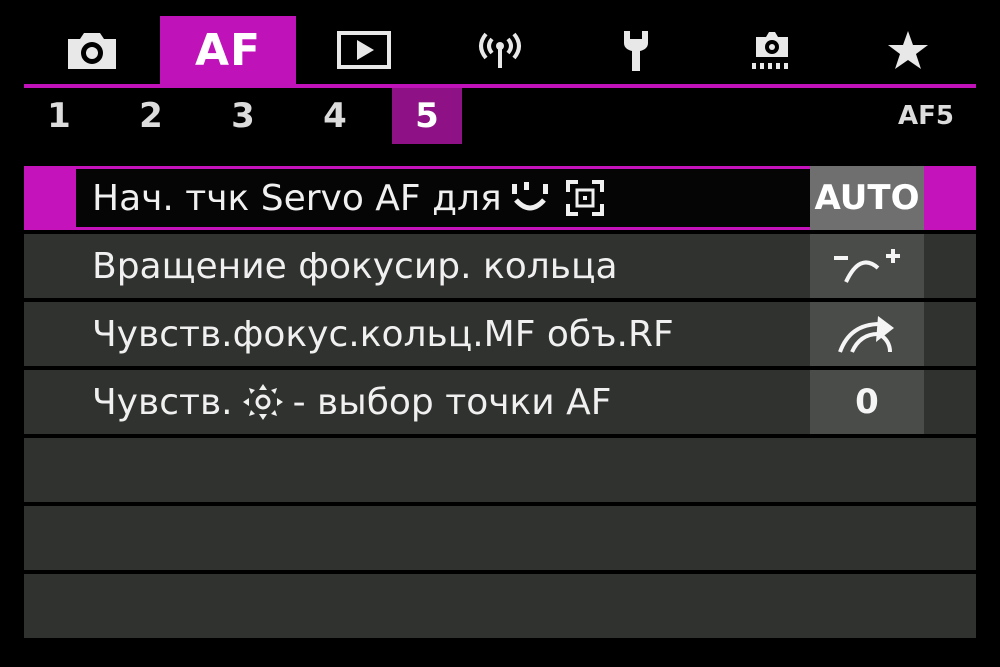 The height and width of the screenshot is (667, 1000). I want to click on ring-rotation-icon, so click(867, 266).